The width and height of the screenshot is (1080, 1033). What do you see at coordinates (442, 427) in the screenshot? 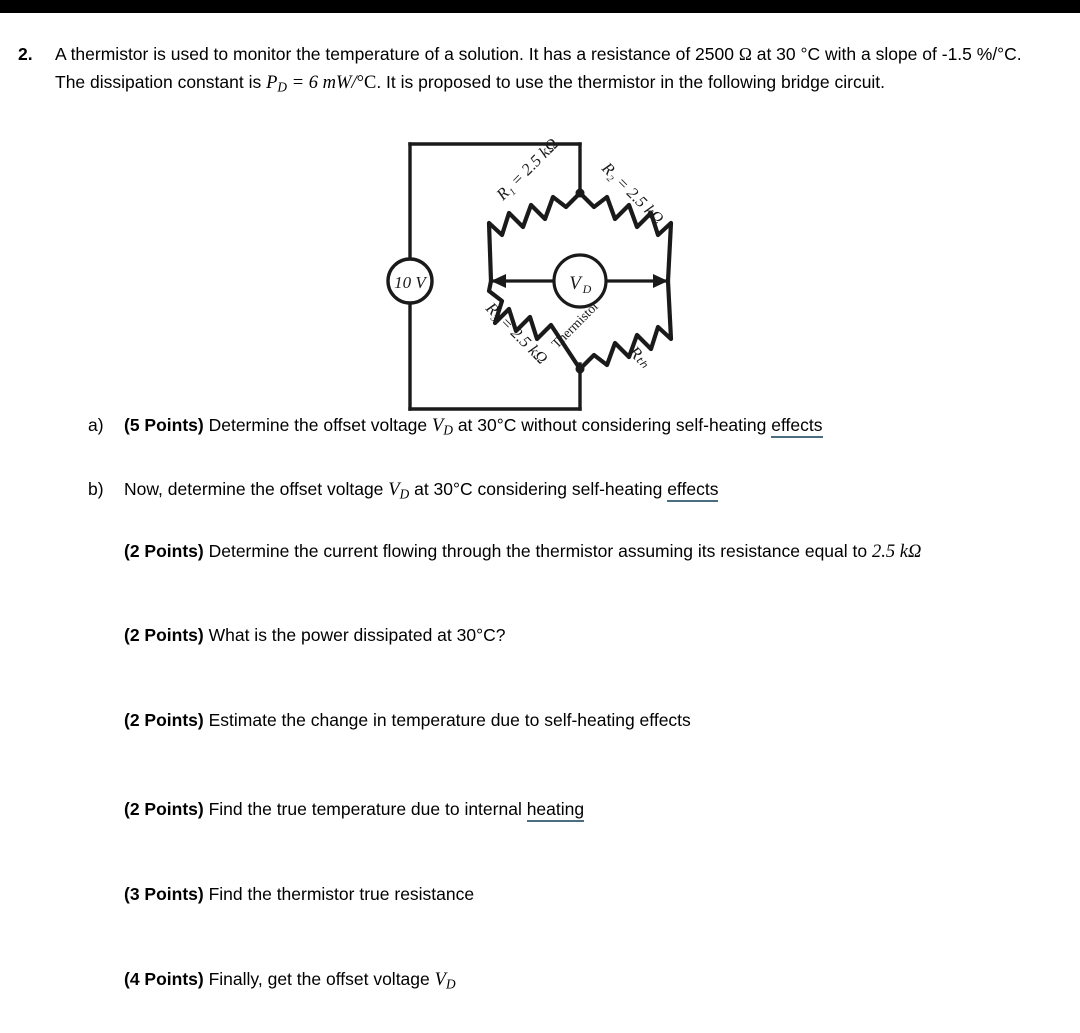
I see `sub-question-a-variable: VD` at bounding box center [442, 427].